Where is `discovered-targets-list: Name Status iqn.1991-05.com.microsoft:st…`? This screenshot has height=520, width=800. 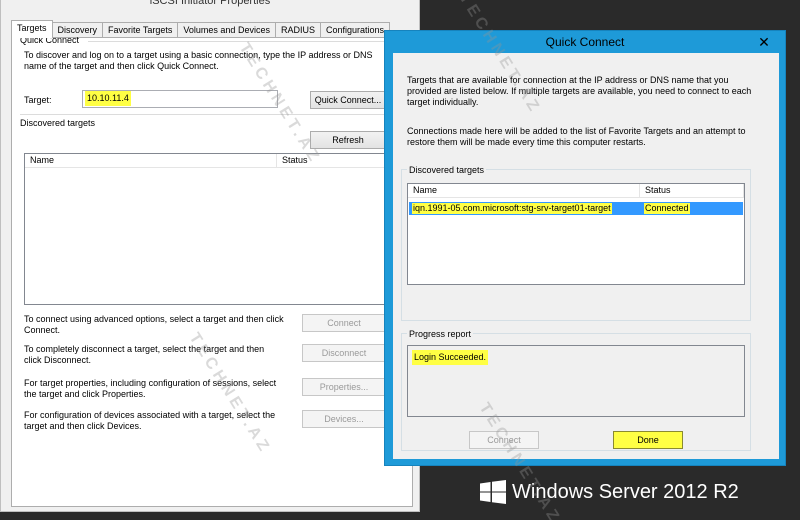
discovered-targets-list: Name Status iqn.1991-05.com.microsoft:st… is located at coordinates (576, 234).